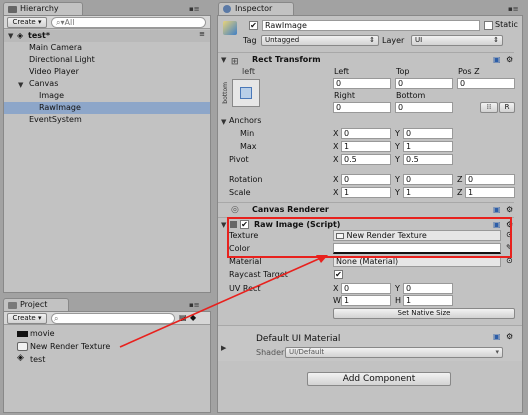 The width and height of the screenshot is (528, 415). Describe the element at coordinates (486, 83) in the screenshot. I see `posz-field: 0` at that location.